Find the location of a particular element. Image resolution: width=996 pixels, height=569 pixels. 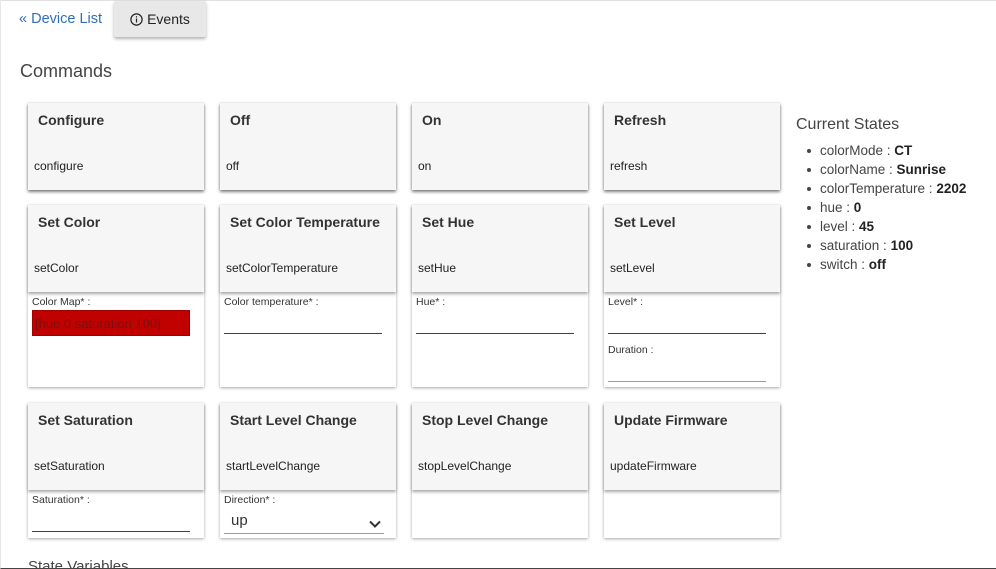

set-level-button: Set Level setLevel is located at coordinates (692, 248).